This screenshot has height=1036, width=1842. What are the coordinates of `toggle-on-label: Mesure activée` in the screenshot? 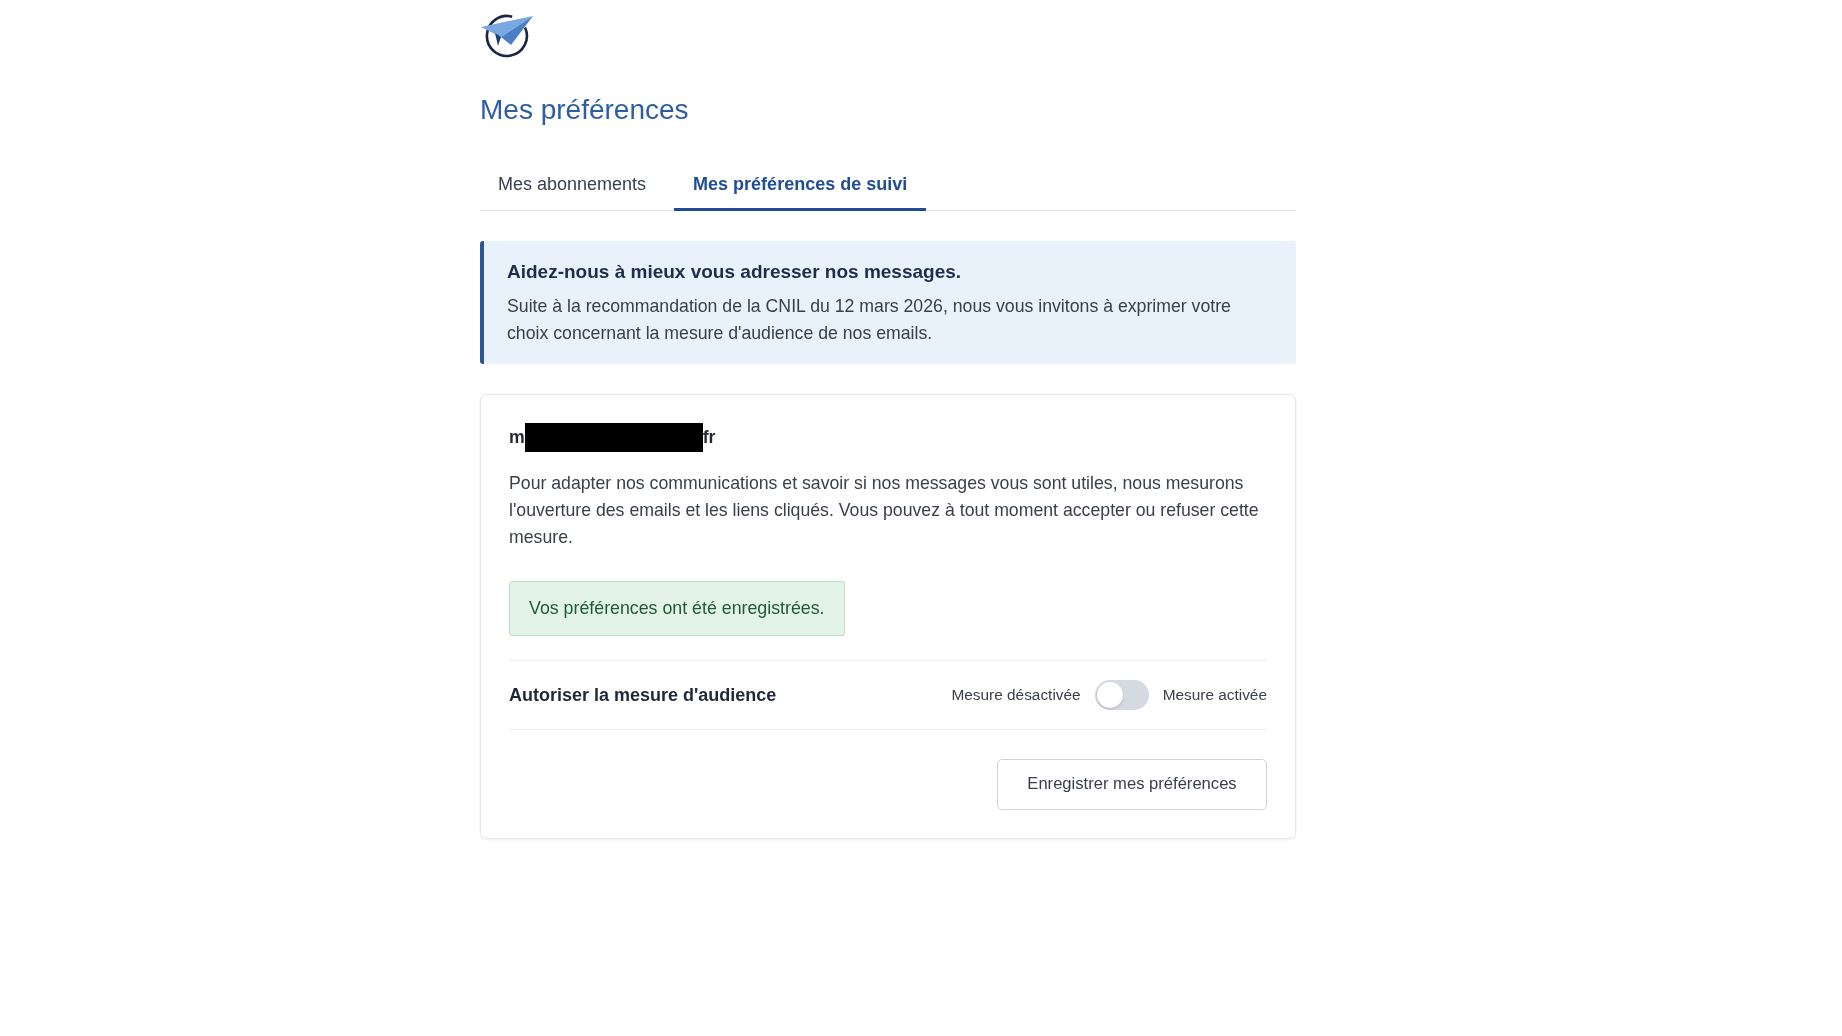 It's located at (1214, 695).